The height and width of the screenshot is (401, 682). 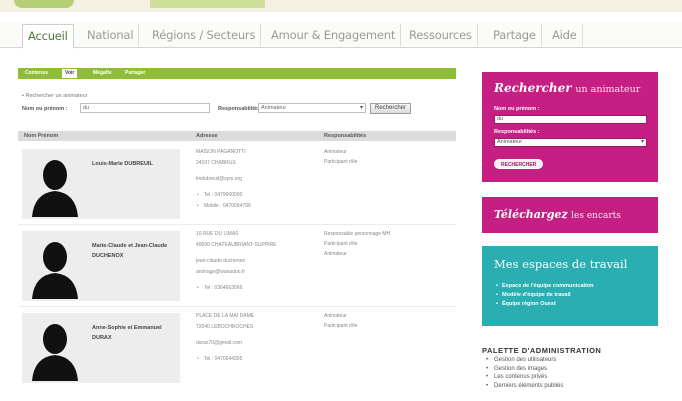 I want to click on col-nom-prenom: Nom Prénom, so click(x=41, y=136).